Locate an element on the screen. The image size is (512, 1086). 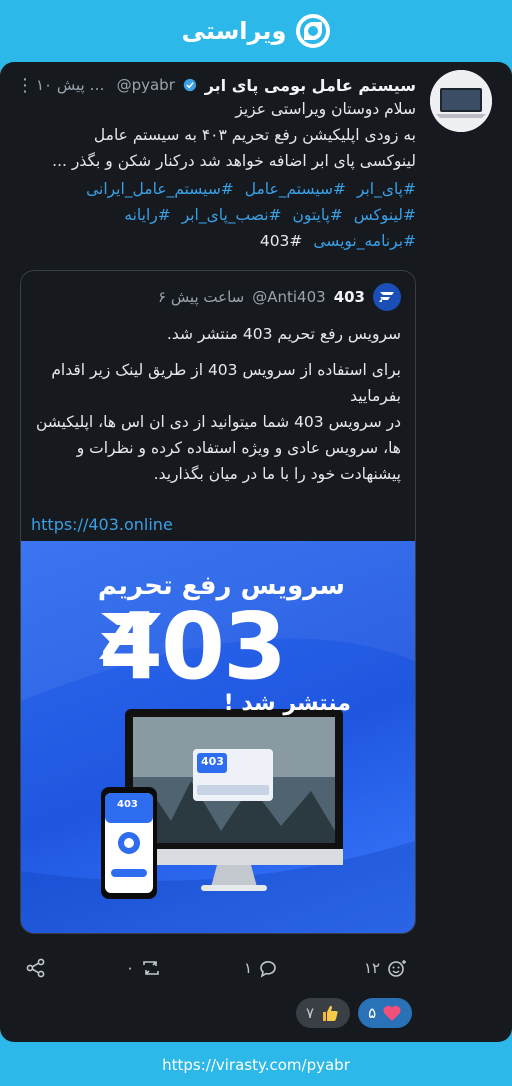
reply-button: ۱ is located at coordinates (261, 968).